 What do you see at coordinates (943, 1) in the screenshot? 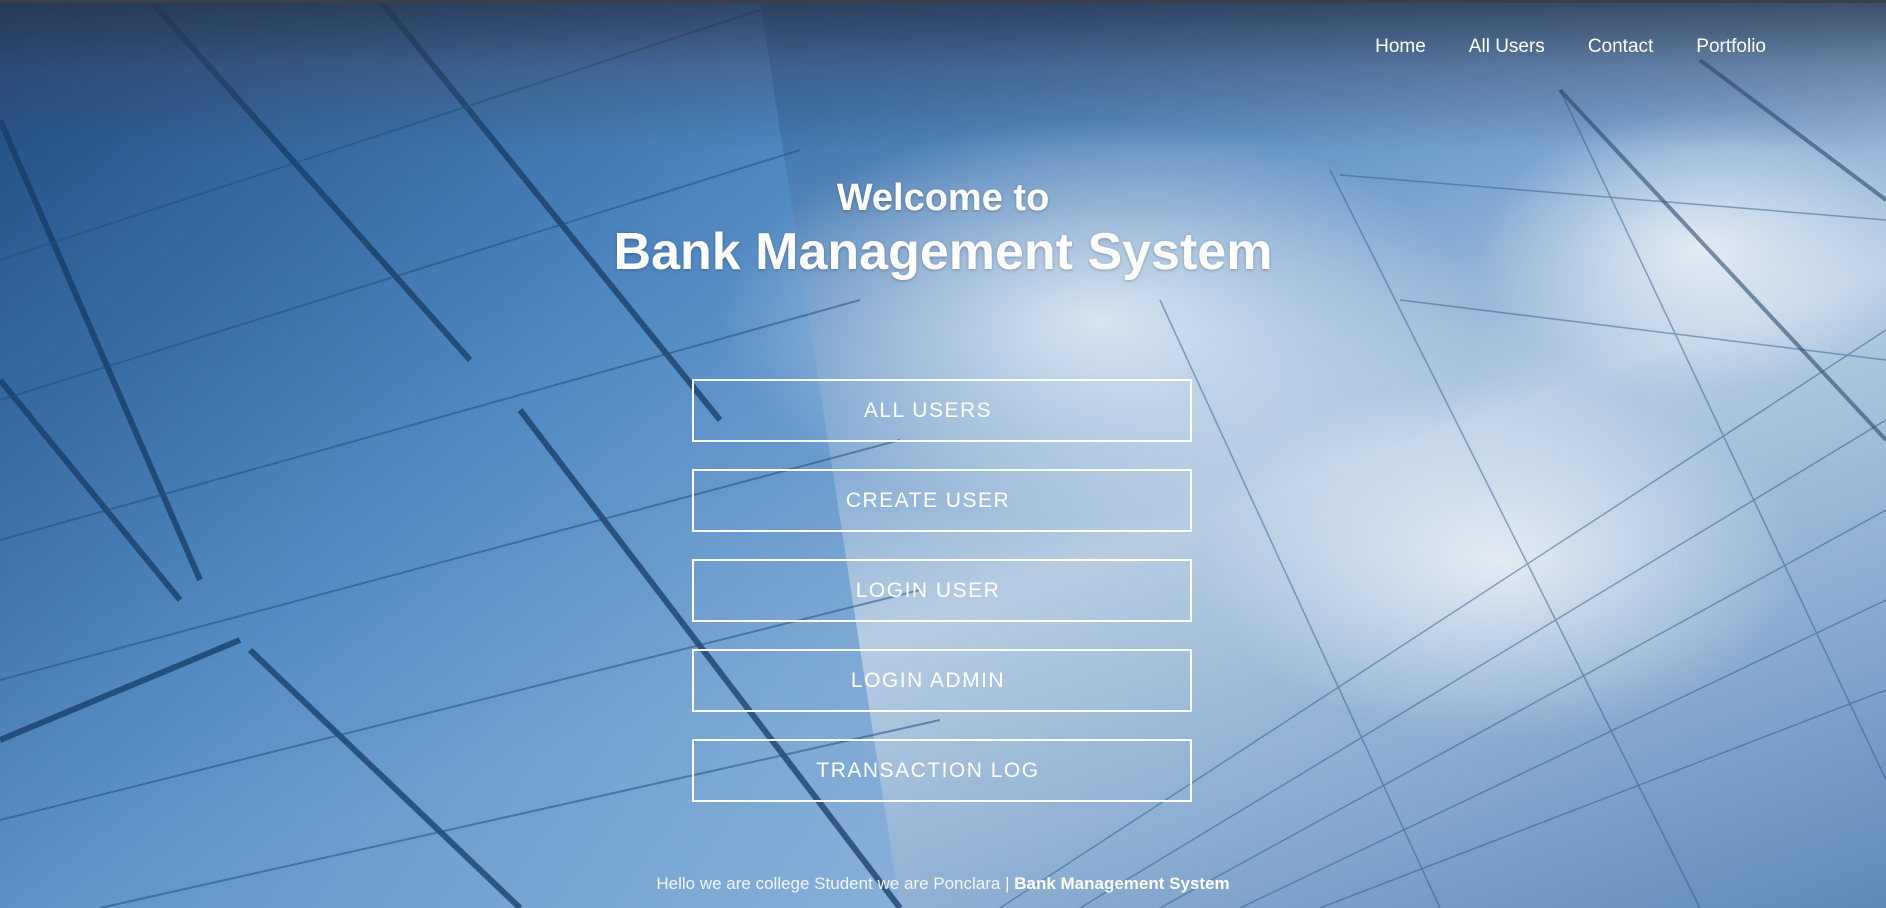
I see `top-border` at bounding box center [943, 1].